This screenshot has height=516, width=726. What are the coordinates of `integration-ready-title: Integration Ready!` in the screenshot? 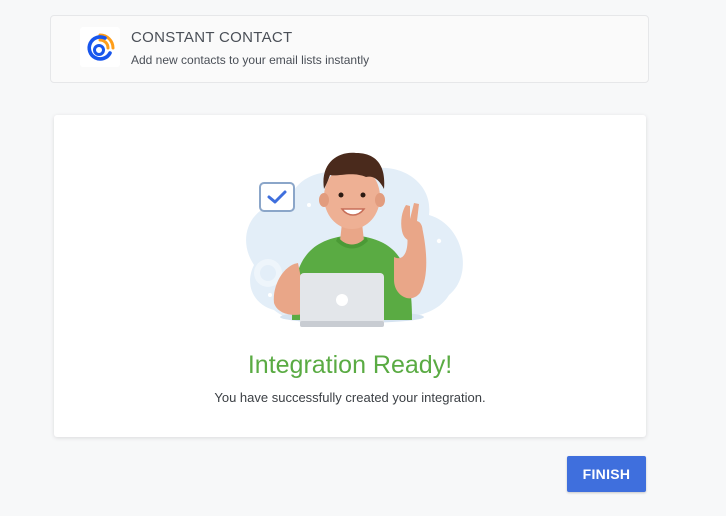 It's located at (350, 365).